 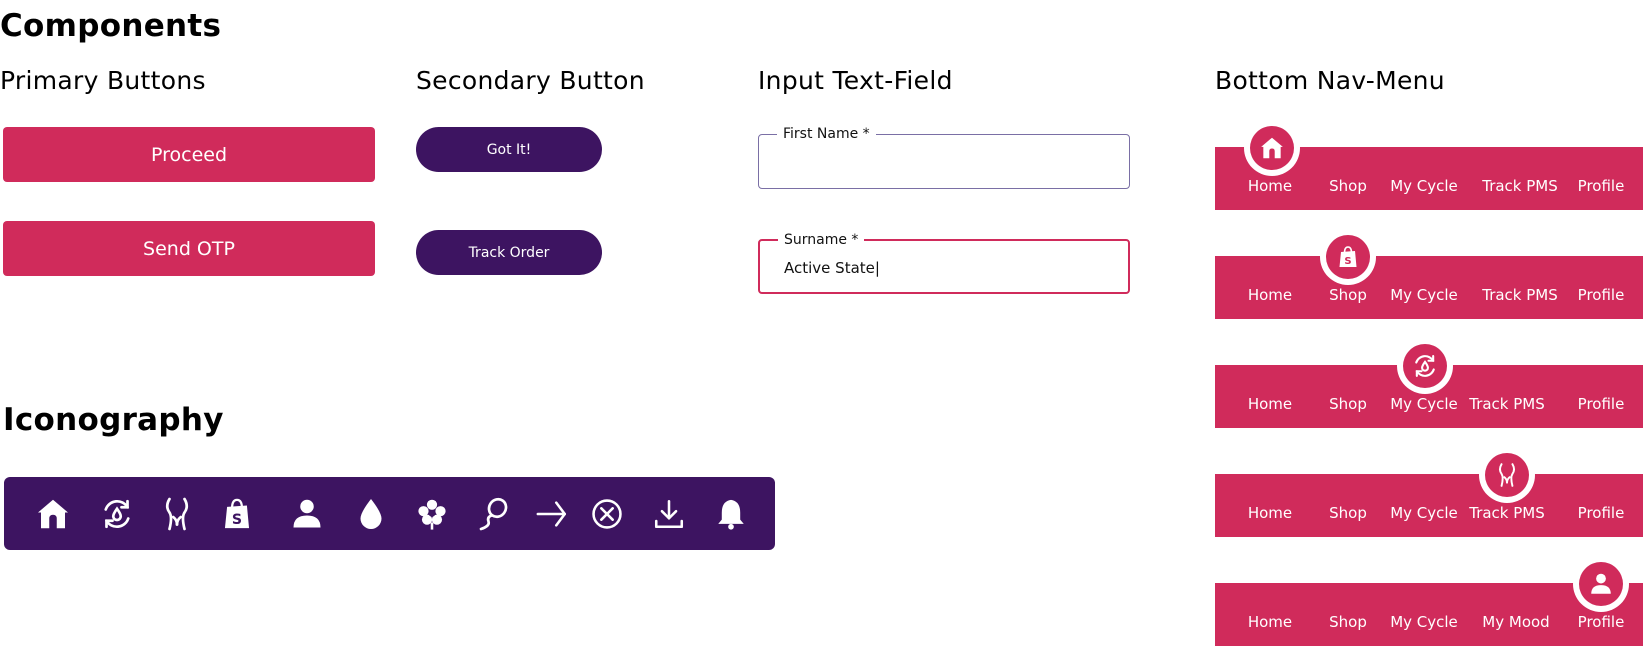 I want to click on got-it-button: Got It!, so click(x=509, y=149).